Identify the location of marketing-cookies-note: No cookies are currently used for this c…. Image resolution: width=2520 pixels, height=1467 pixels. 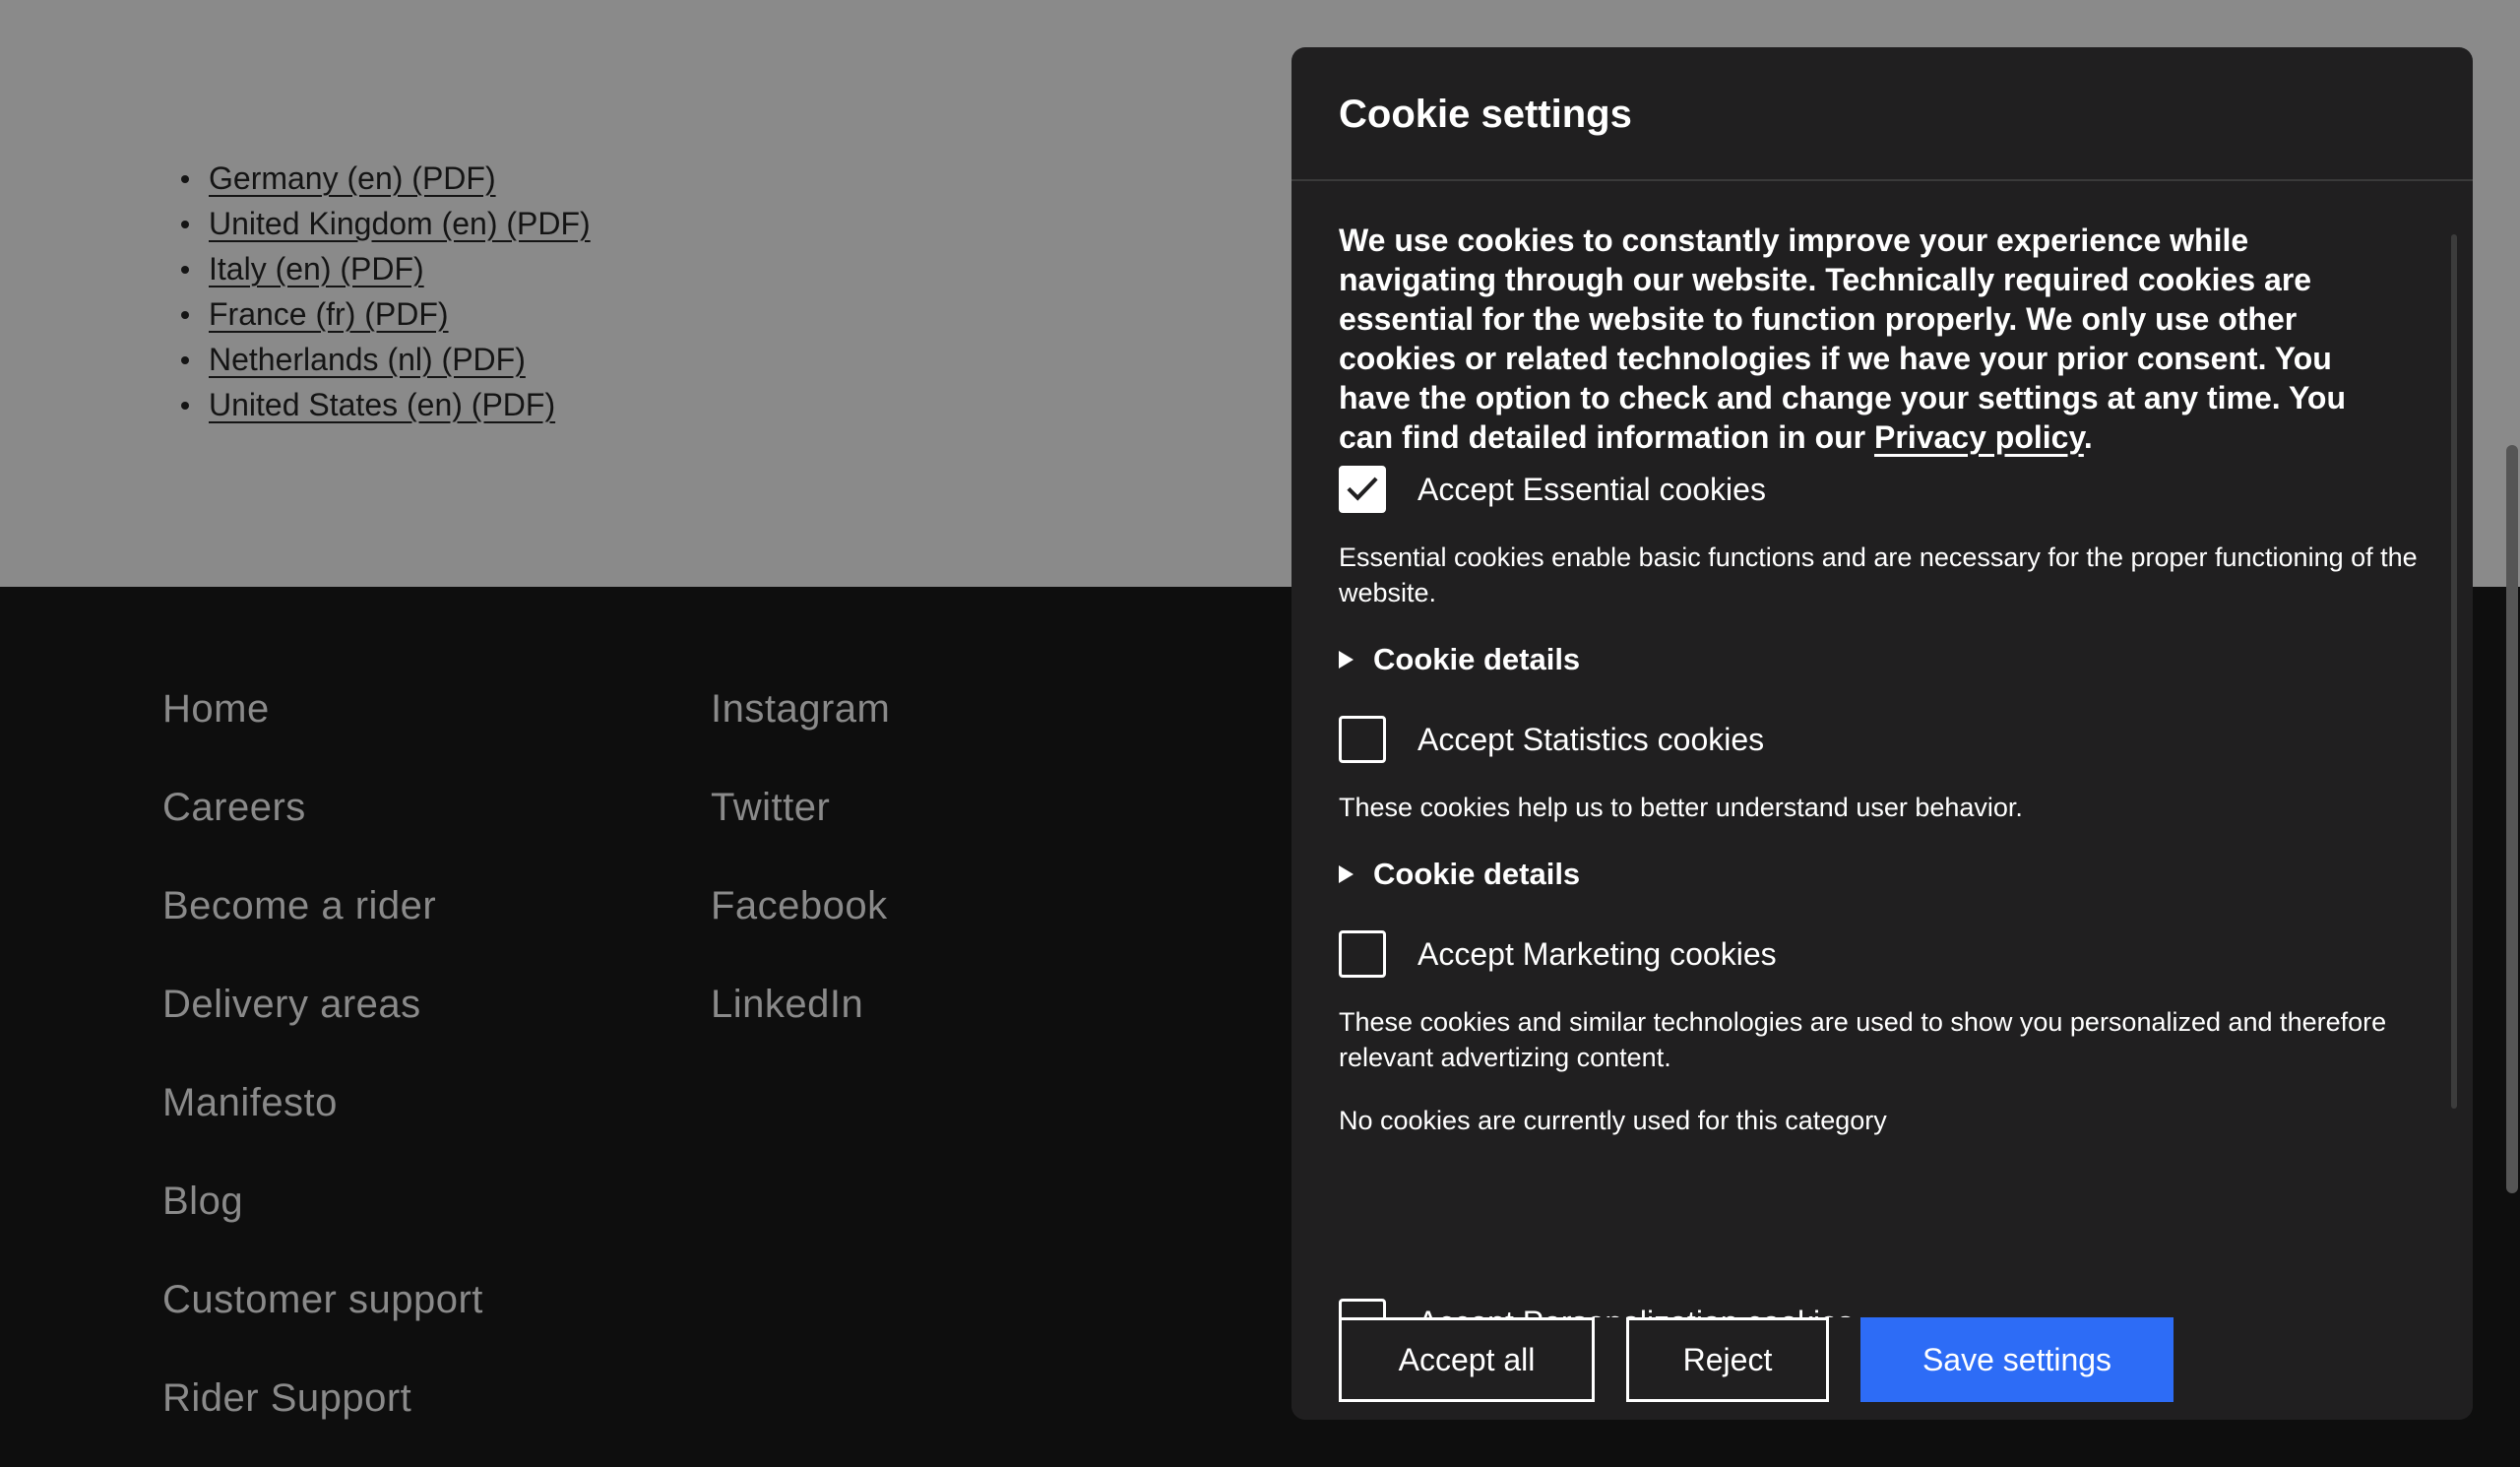
(1613, 1120).